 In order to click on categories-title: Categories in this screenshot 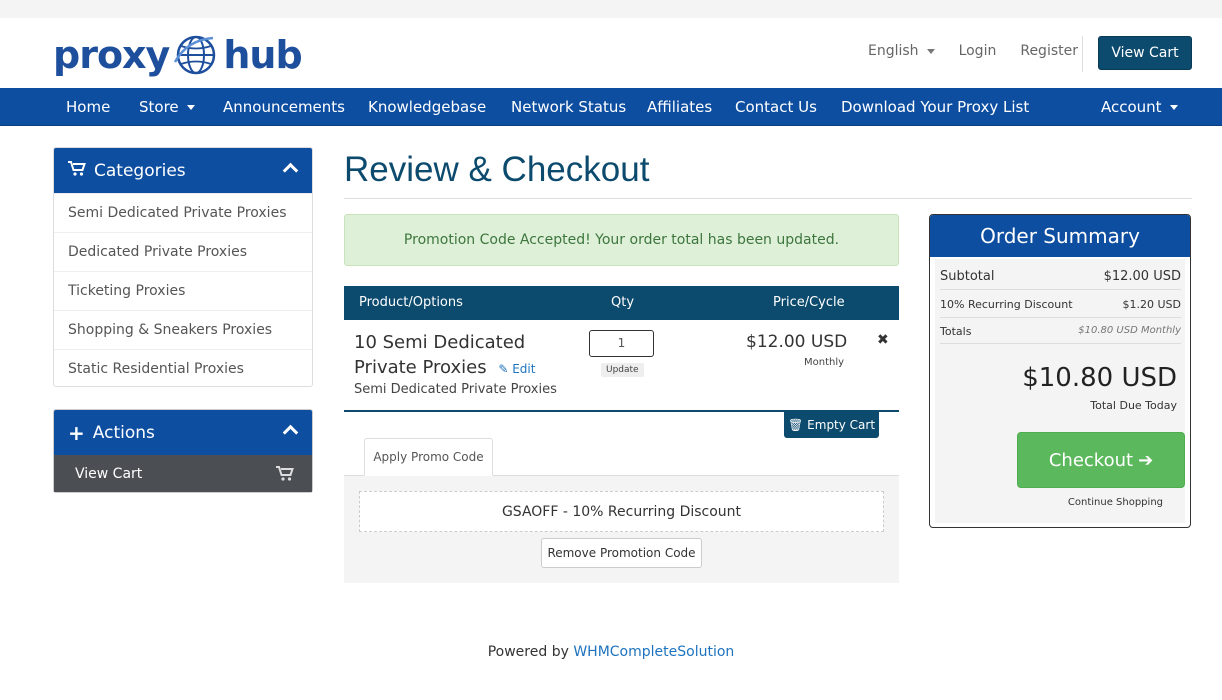, I will do `click(140, 170)`.